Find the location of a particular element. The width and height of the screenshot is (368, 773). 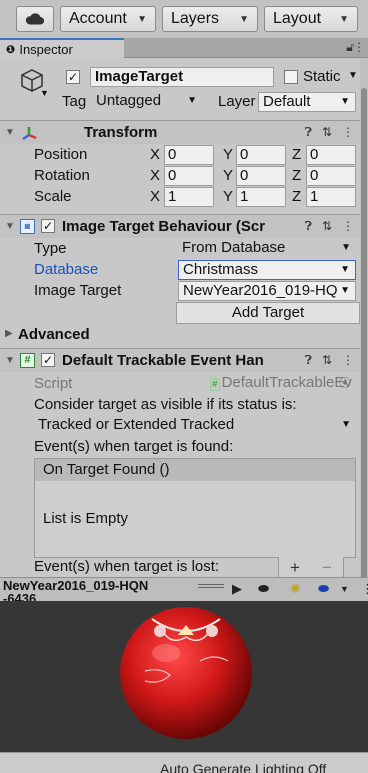

top-toolbar: Account ▼ Layers ▼ Layout ▼ is located at coordinates (184, 19).